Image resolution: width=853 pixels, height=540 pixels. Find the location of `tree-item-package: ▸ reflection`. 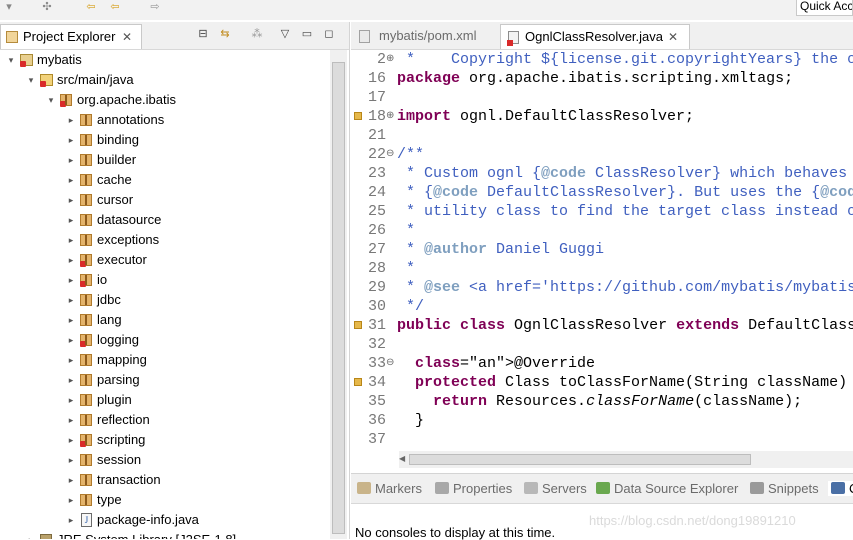

tree-item-package: ▸ reflection is located at coordinates (165, 420).